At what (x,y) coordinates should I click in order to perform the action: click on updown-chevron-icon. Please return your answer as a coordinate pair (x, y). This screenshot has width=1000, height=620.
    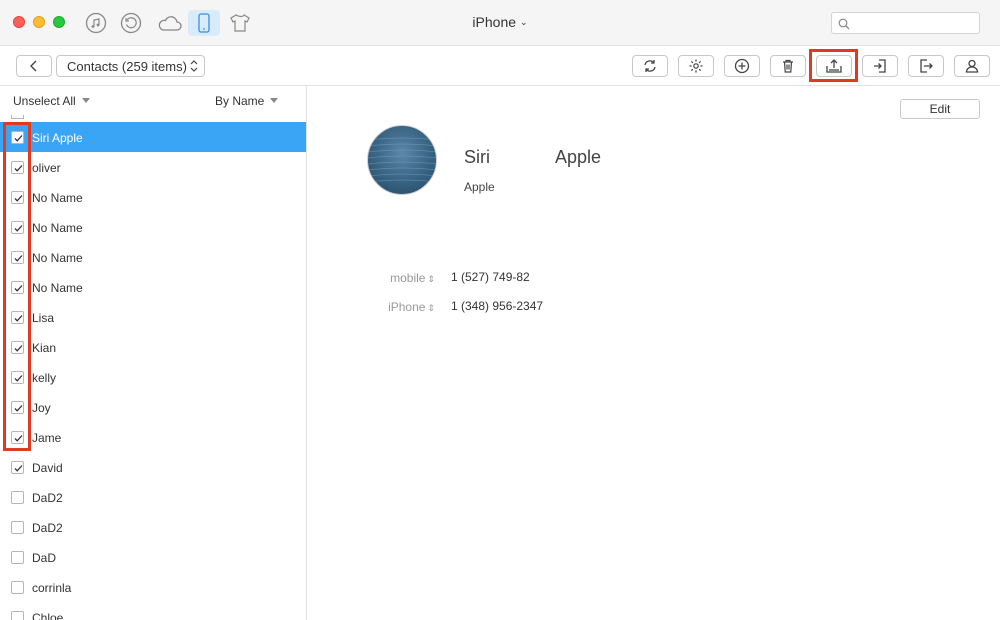
    Looking at the image, I should click on (194, 67).